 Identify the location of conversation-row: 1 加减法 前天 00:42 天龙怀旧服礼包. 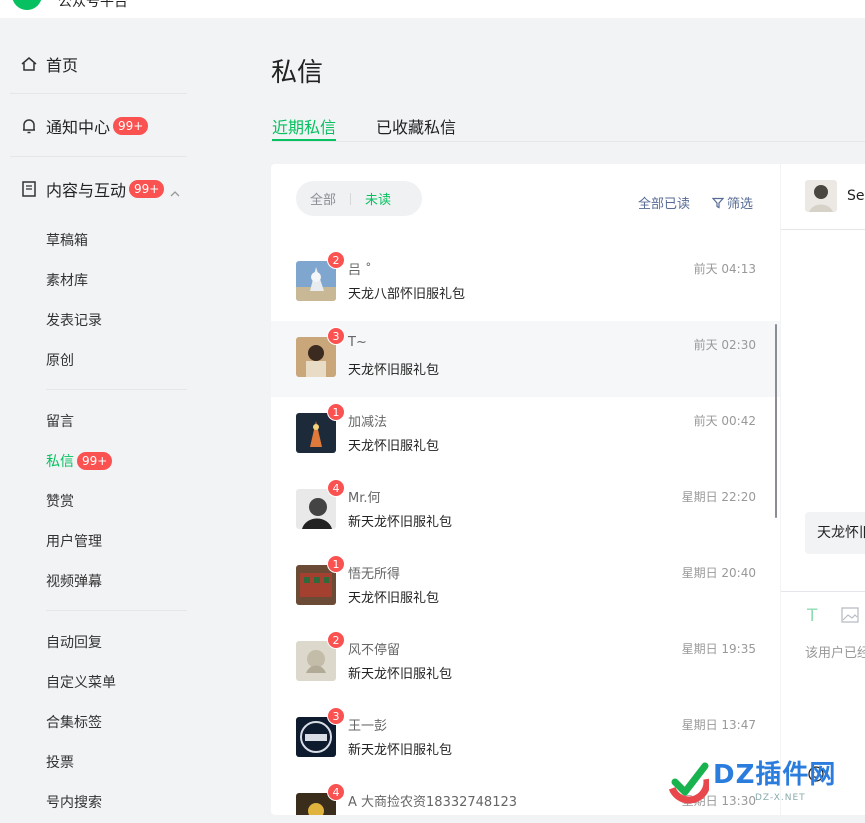
(525, 435).